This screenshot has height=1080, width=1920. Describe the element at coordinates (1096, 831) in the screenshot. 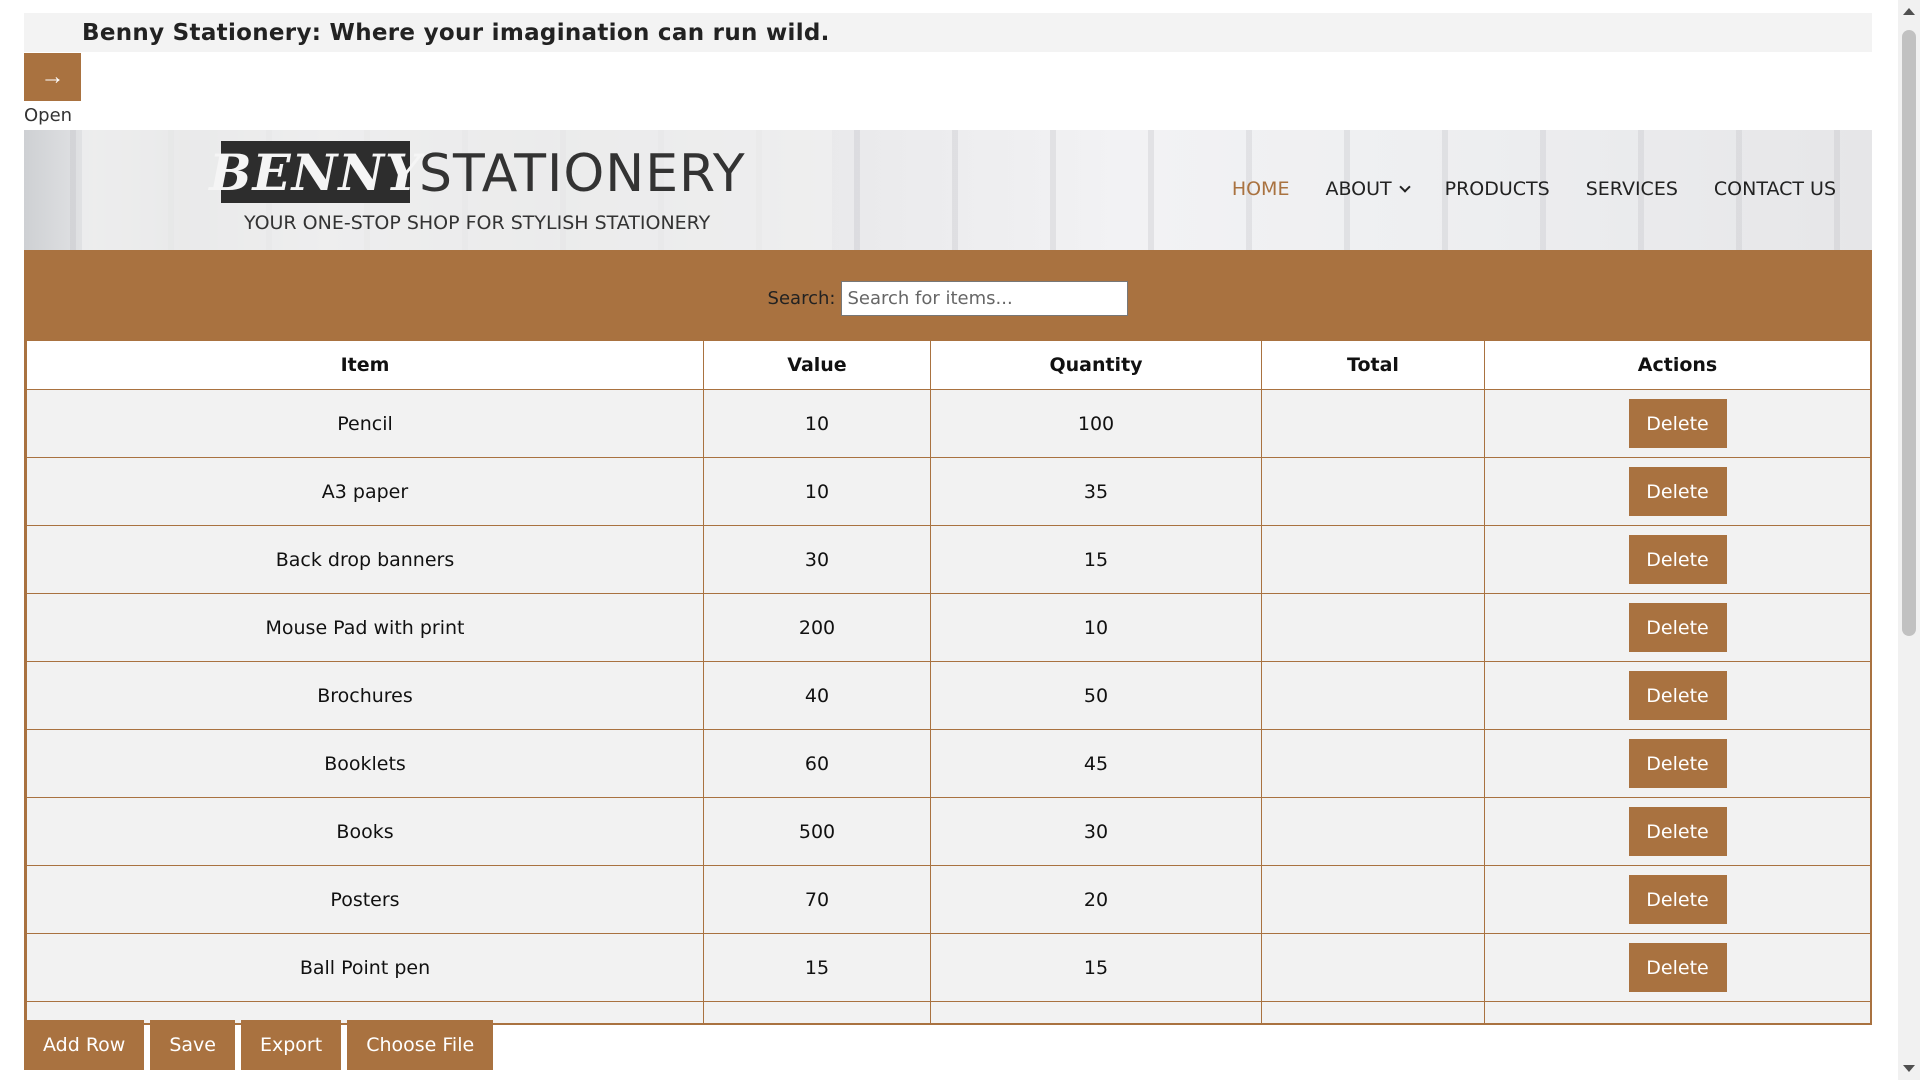

I see `cell-quantity: 30` at that location.